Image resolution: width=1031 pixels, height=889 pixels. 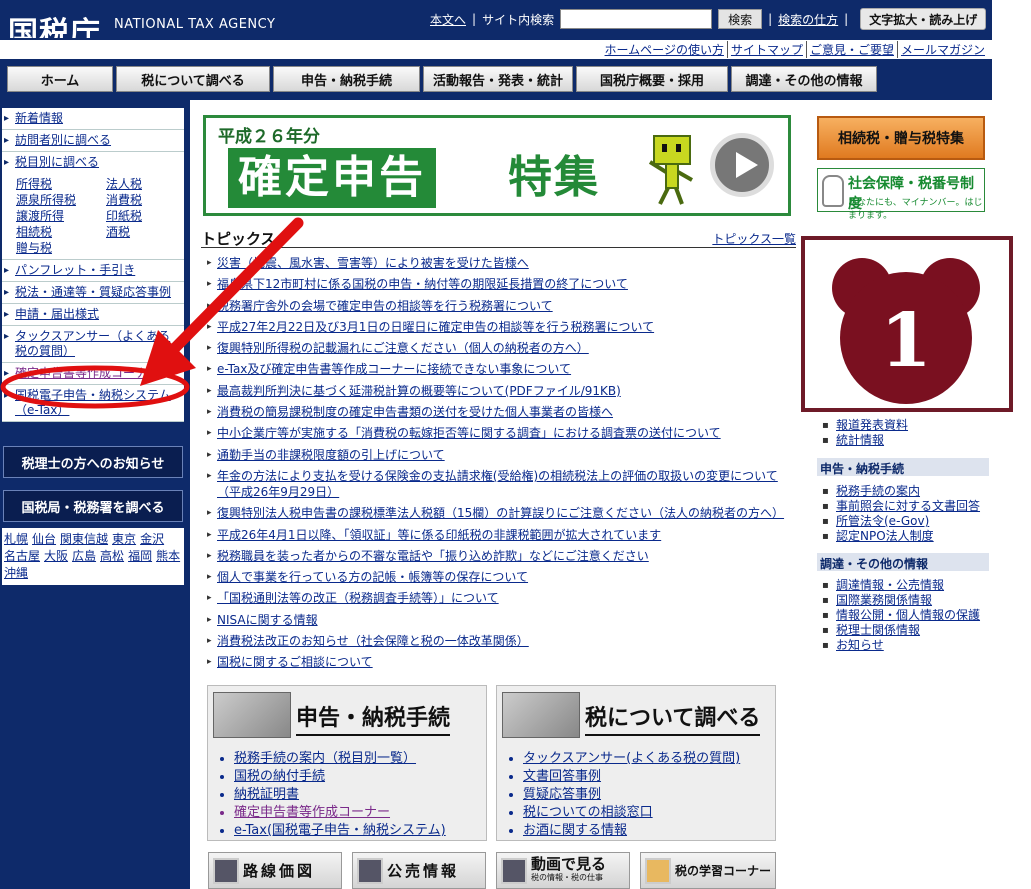 What do you see at coordinates (901, 194) in the screenshot?
I see `my-number-banner: 社会保障・税番号制度 あなたにも、マイナンバー。はじまります。` at bounding box center [901, 194].